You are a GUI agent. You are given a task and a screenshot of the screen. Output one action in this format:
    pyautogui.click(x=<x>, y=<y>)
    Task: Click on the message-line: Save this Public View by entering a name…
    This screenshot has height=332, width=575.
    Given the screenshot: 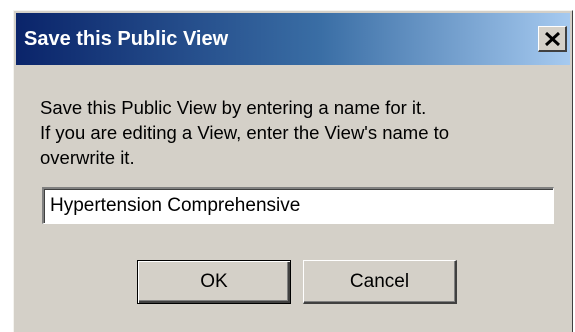 What is the action you would take?
    pyautogui.click(x=233, y=107)
    